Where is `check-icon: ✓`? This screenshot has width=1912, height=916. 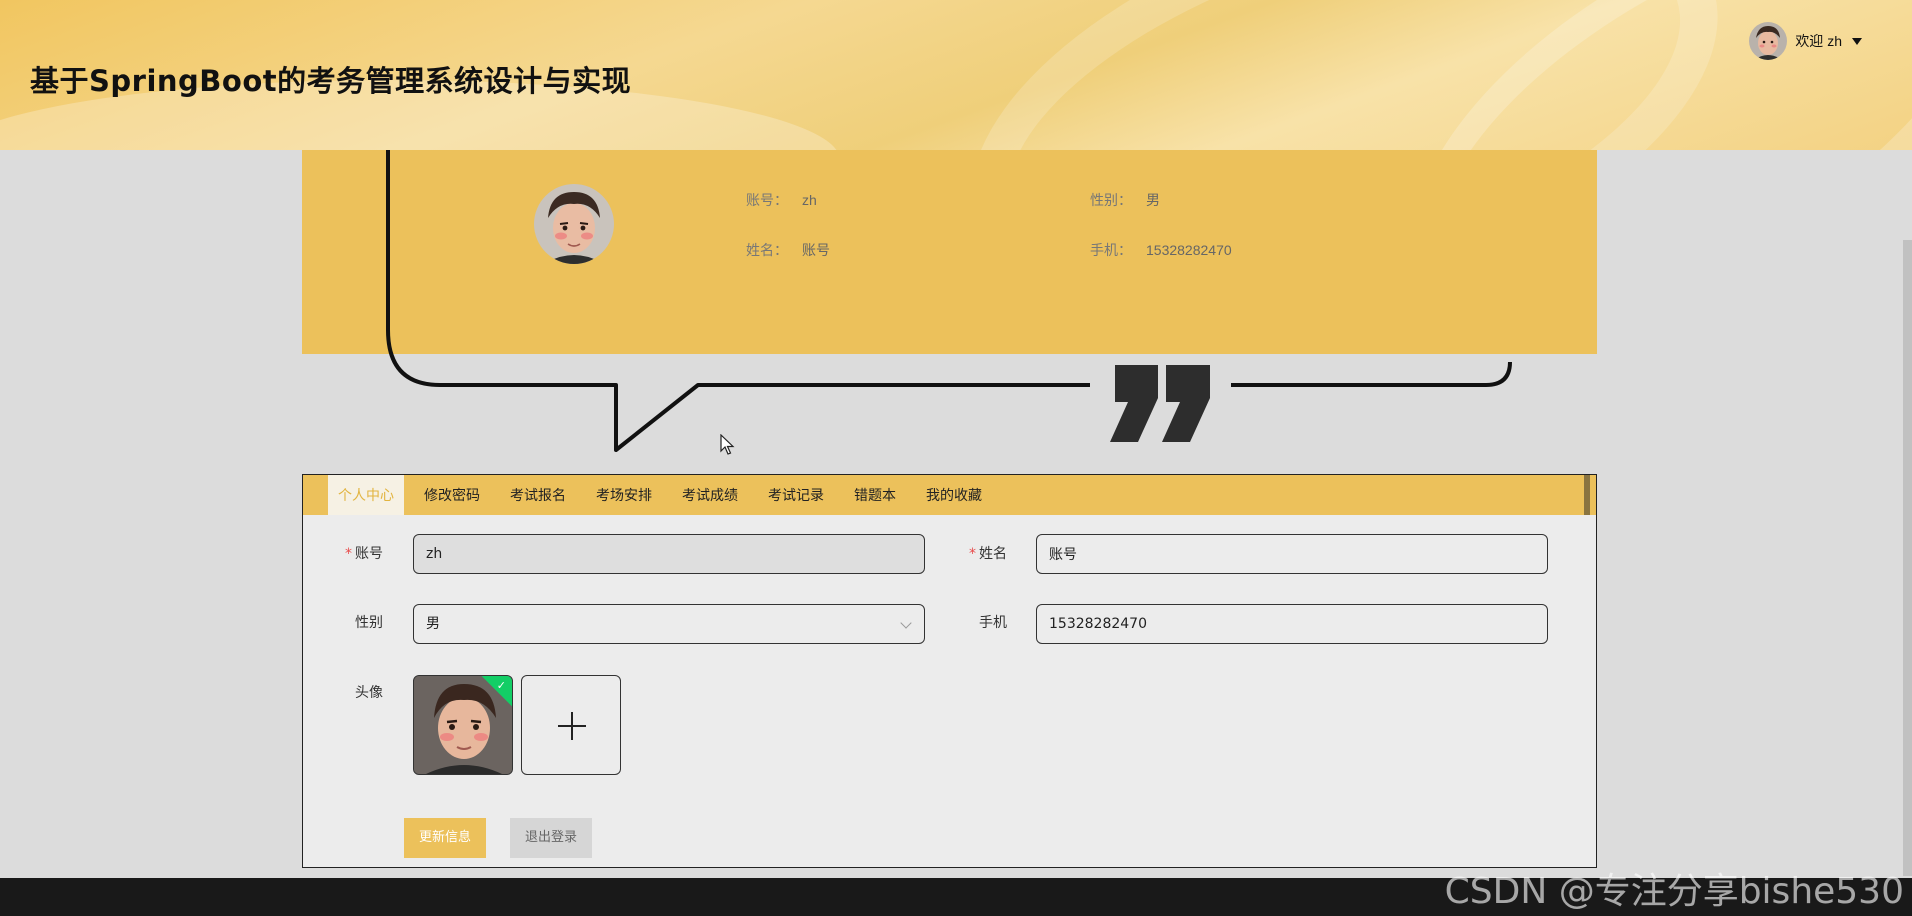
check-icon: ✓ is located at coordinates (501, 685).